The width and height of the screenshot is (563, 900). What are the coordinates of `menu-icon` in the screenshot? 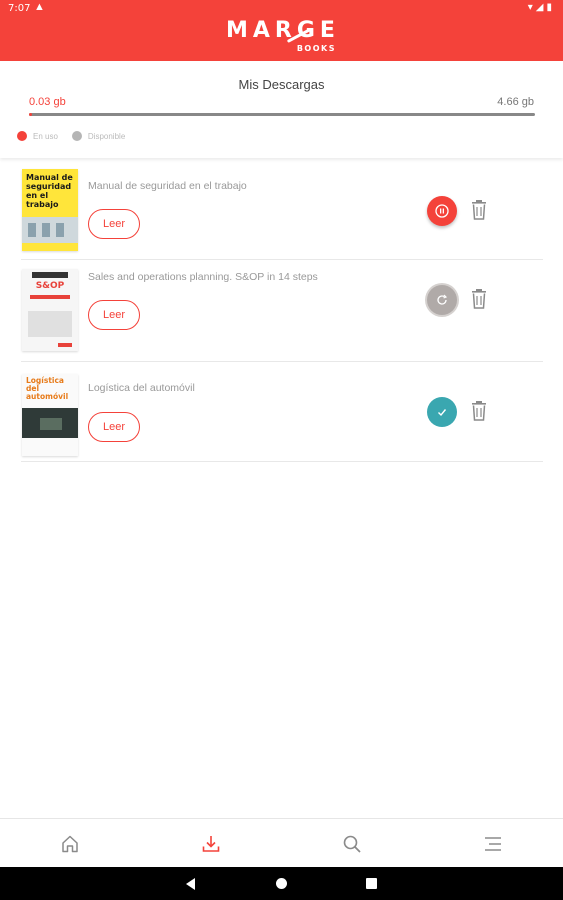 It's located at (493, 844).